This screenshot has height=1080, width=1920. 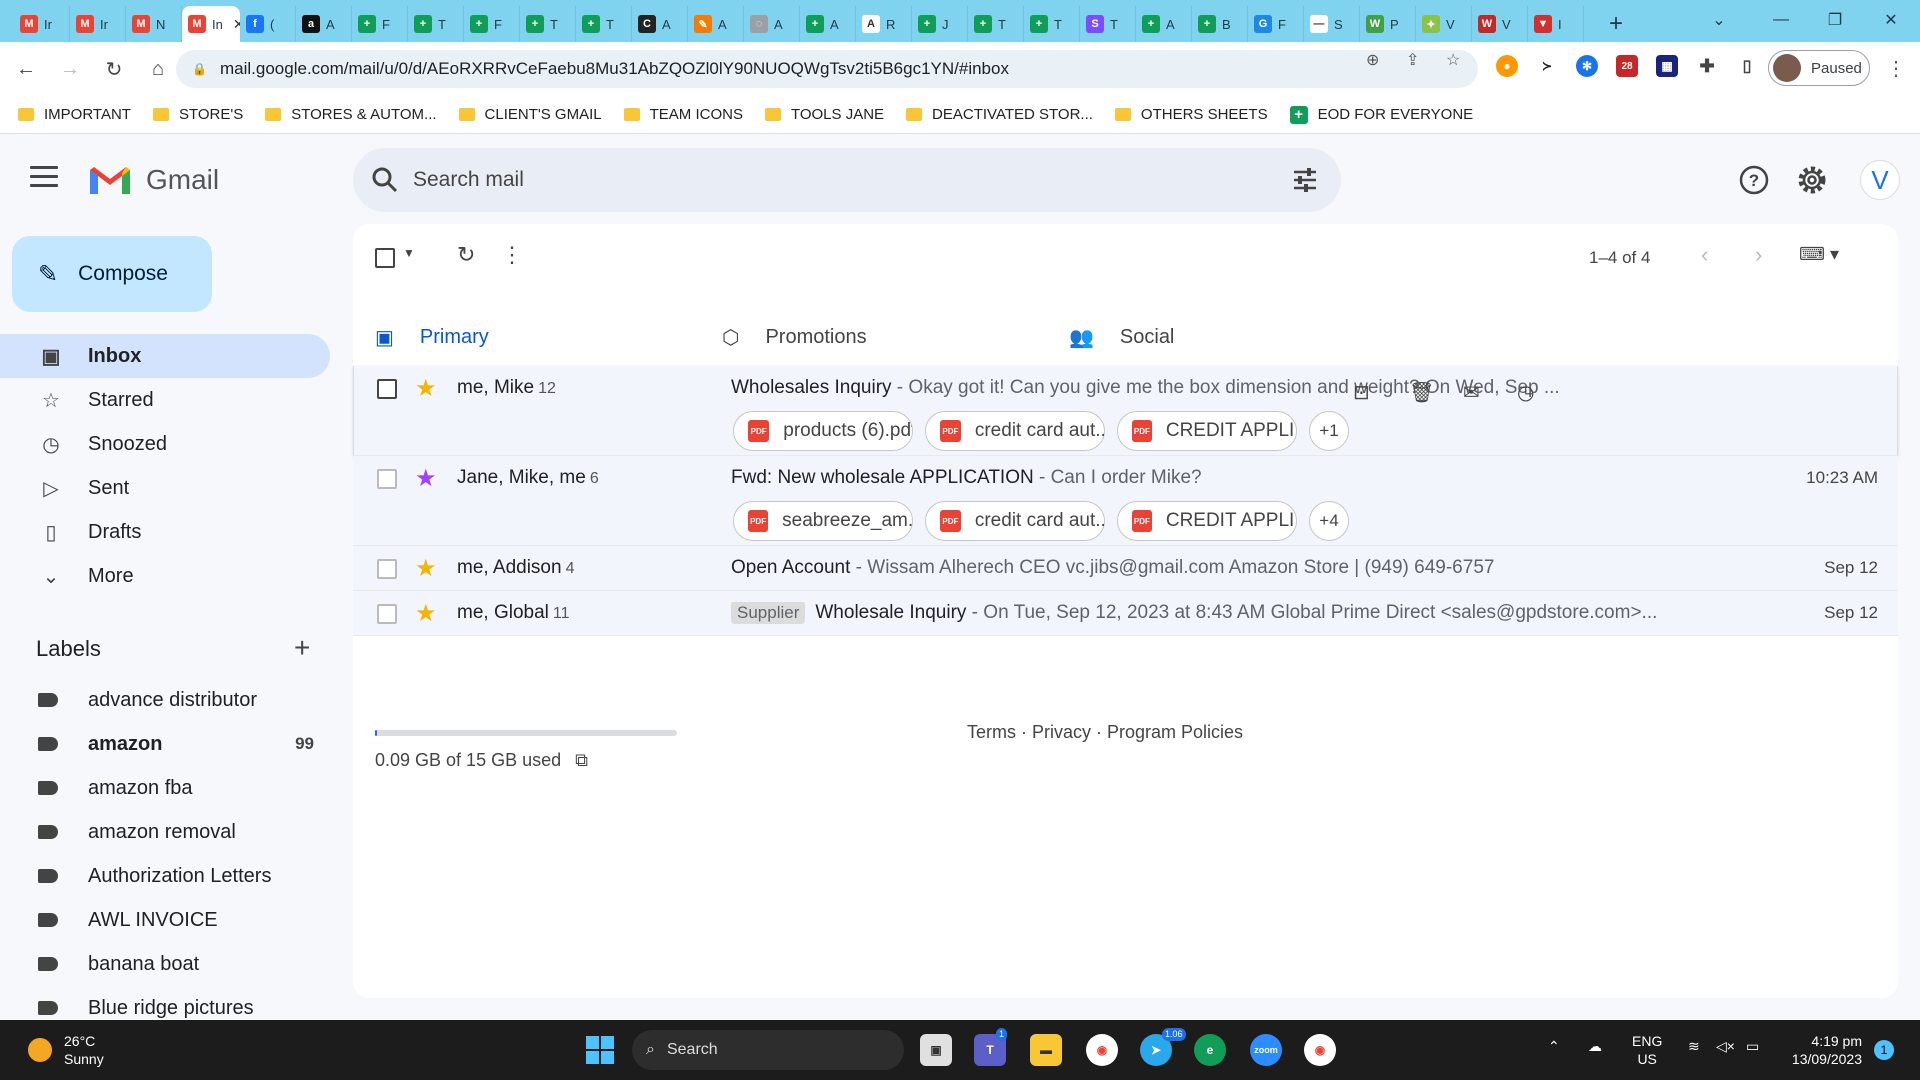 I want to click on tray-overflow-icon: ⌃, so click(x=1554, y=1046).